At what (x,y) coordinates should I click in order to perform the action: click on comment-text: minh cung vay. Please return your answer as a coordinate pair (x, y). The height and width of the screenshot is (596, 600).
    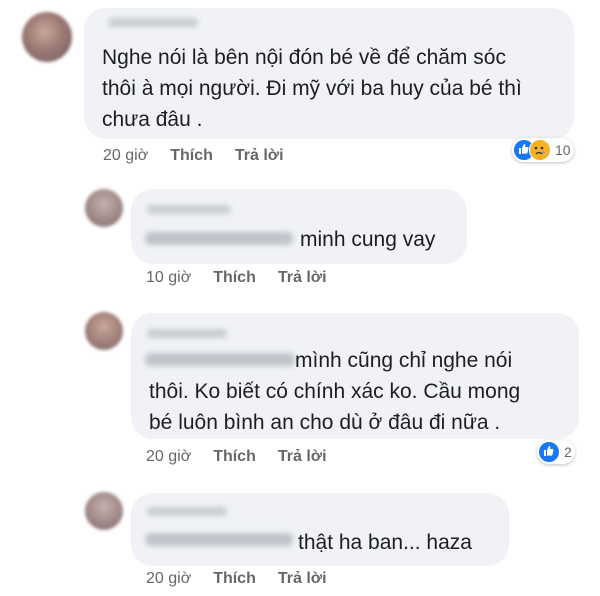
    Looking at the image, I should click on (367, 239).